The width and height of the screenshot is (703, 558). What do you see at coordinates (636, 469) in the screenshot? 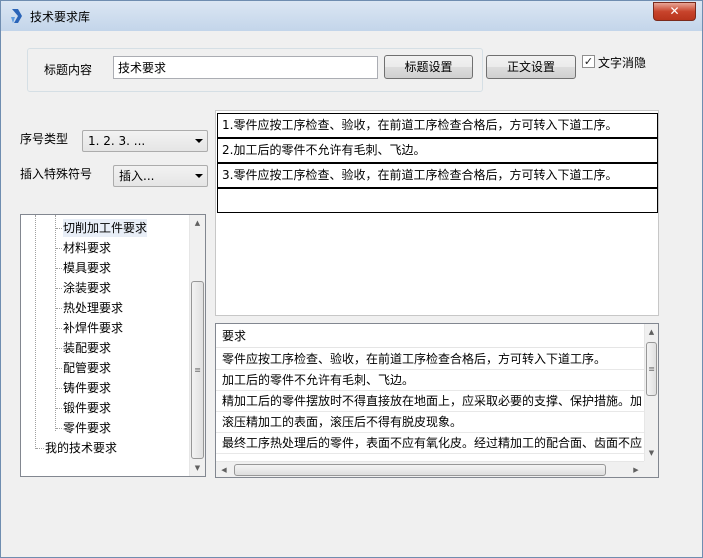
I see `scroll-right-icon: ▶` at bounding box center [636, 469].